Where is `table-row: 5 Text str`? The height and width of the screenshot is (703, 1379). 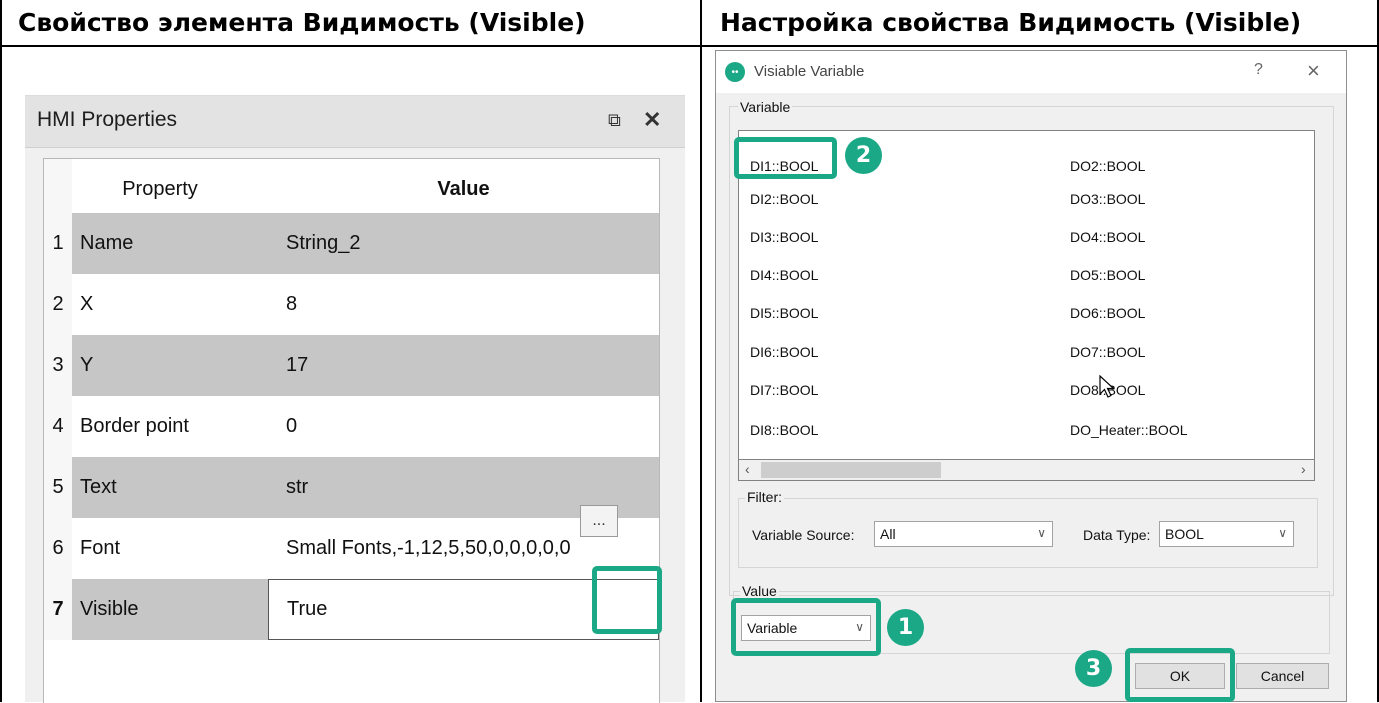 table-row: 5 Text str is located at coordinates (351, 487).